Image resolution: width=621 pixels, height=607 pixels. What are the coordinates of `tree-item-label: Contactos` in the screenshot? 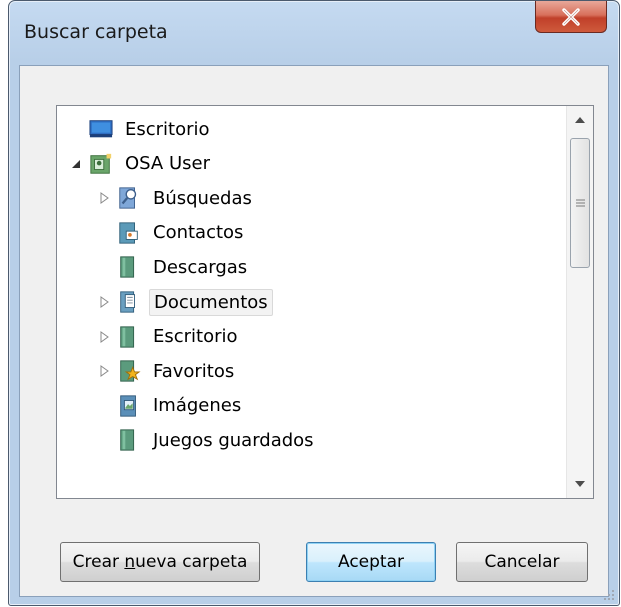 It's located at (198, 233).